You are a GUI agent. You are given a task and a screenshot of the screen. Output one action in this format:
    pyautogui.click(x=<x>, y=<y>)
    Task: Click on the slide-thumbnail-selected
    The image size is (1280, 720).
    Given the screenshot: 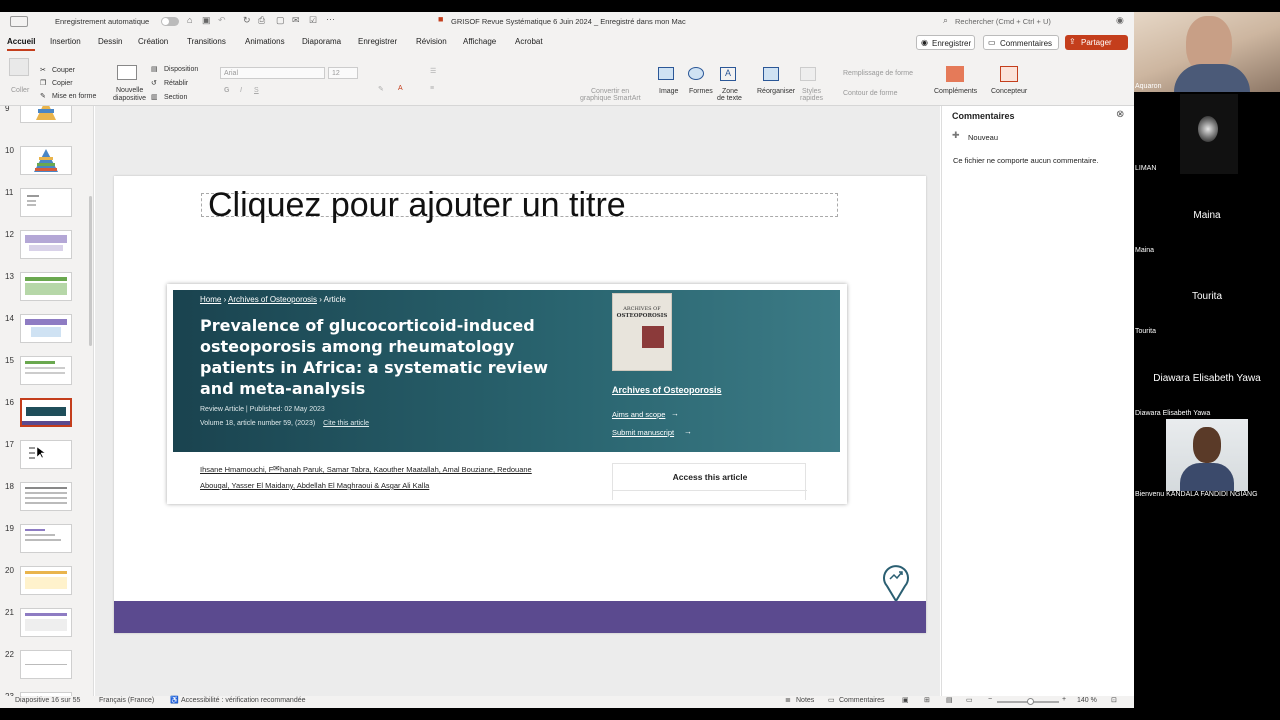 What is the action you would take?
    pyautogui.click(x=46, y=412)
    